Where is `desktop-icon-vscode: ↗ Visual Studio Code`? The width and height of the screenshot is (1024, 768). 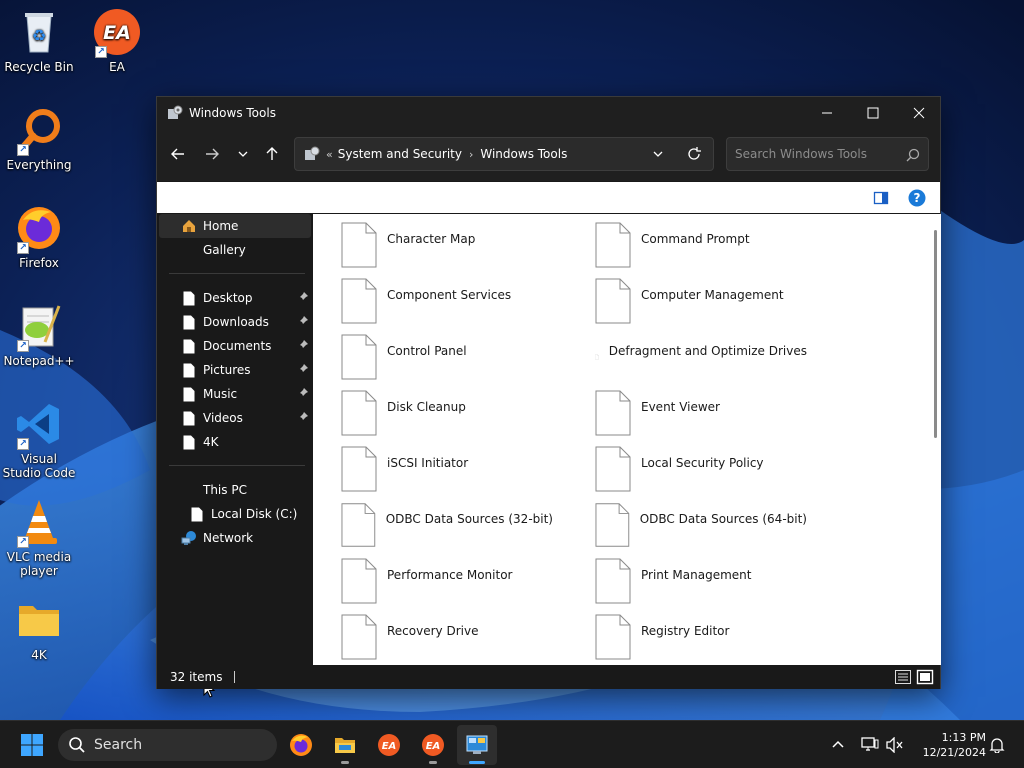 desktop-icon-vscode: ↗ Visual Studio Code is located at coordinates (39, 440).